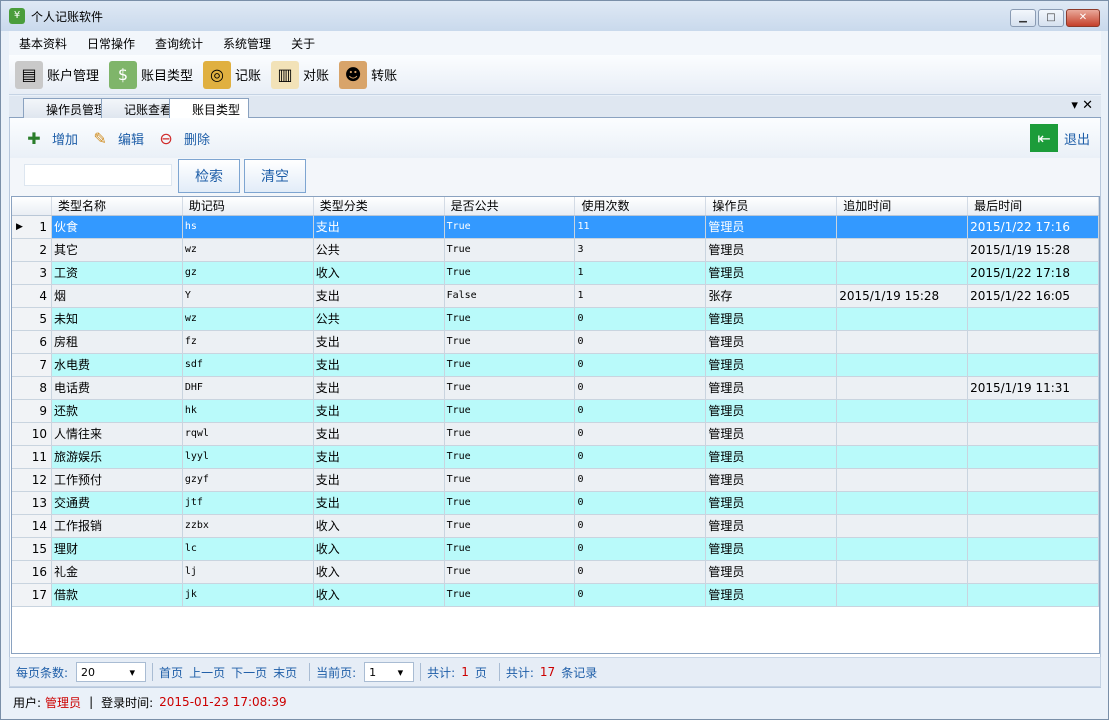  Describe the element at coordinates (1083, 18) in the screenshot. I see `close-button: ✕` at that location.